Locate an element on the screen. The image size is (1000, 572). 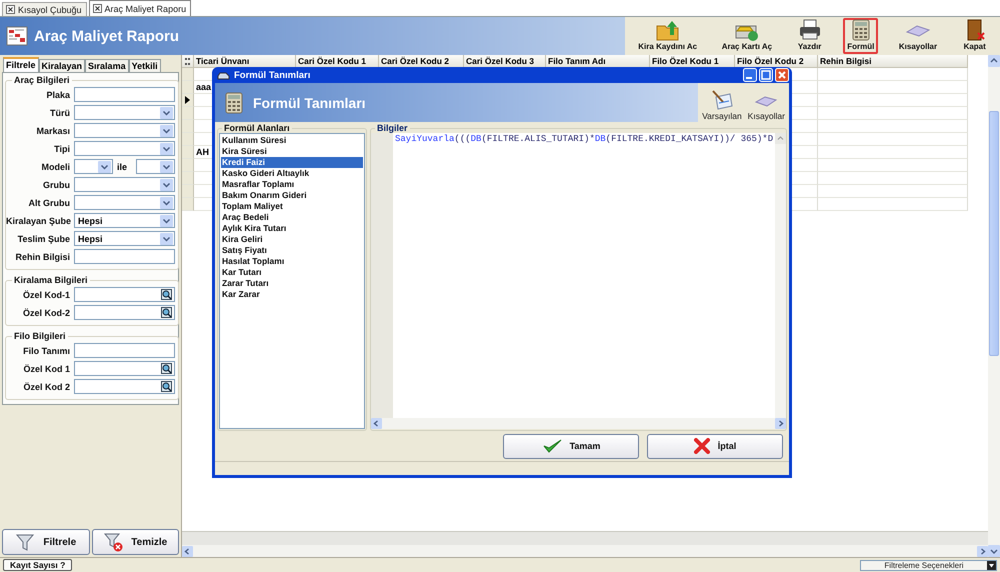
list-item: Bakım Onarım Gideri is located at coordinates (292, 195).